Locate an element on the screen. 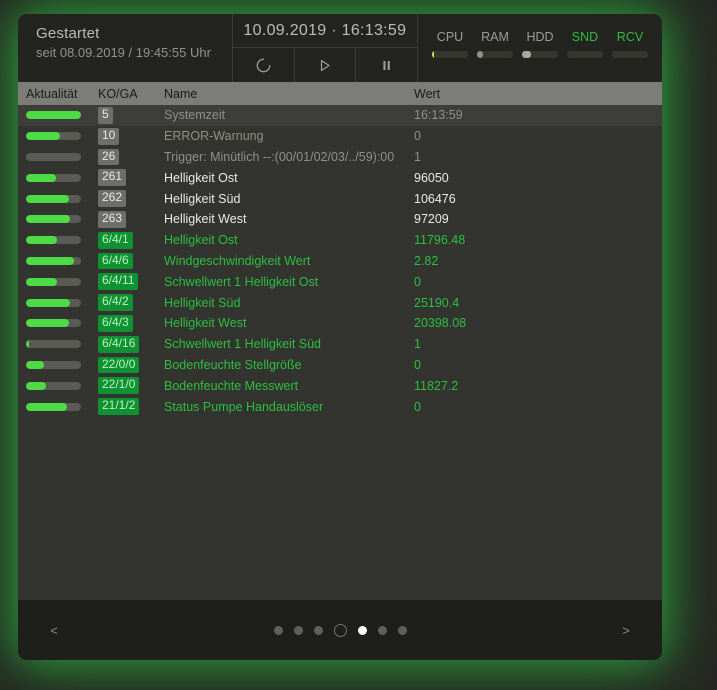 The width and height of the screenshot is (717, 690). table-row: 6/4/2 Helligkeit Süd 25190.4 is located at coordinates (340, 302).